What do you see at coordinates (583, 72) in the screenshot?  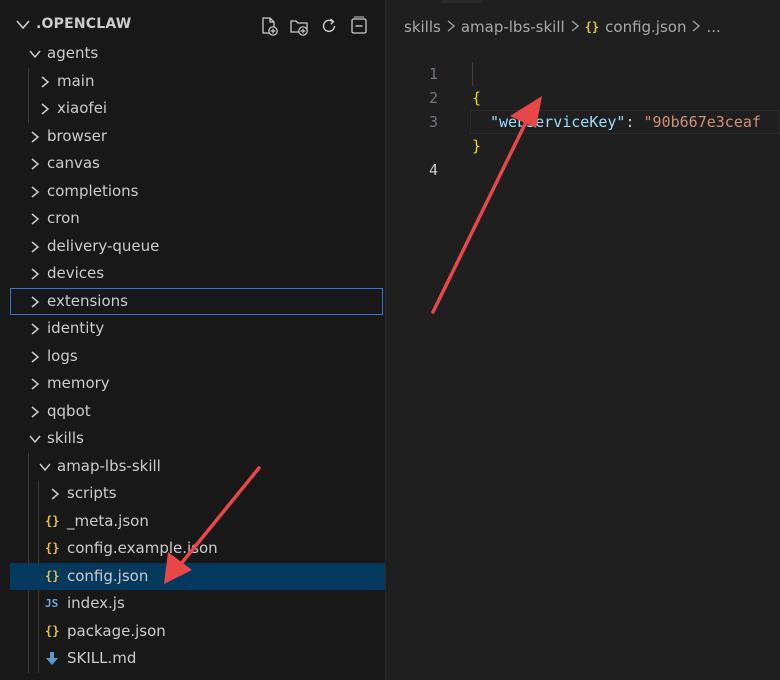 I see `code-line: 1 {` at bounding box center [583, 72].